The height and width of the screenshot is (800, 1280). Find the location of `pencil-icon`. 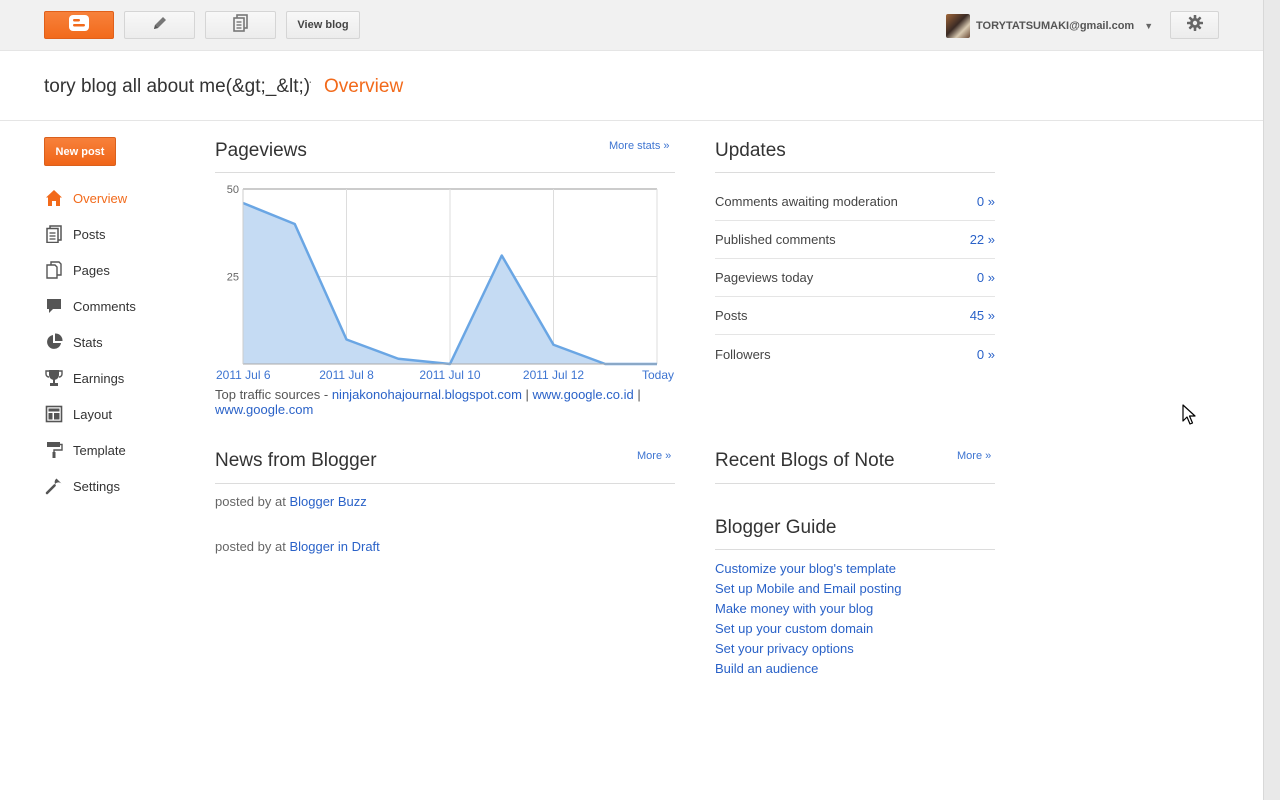

pencil-icon is located at coordinates (160, 25).